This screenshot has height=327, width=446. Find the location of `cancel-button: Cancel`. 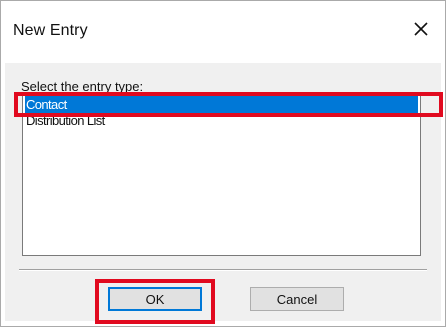

cancel-button: Cancel is located at coordinates (297, 299).